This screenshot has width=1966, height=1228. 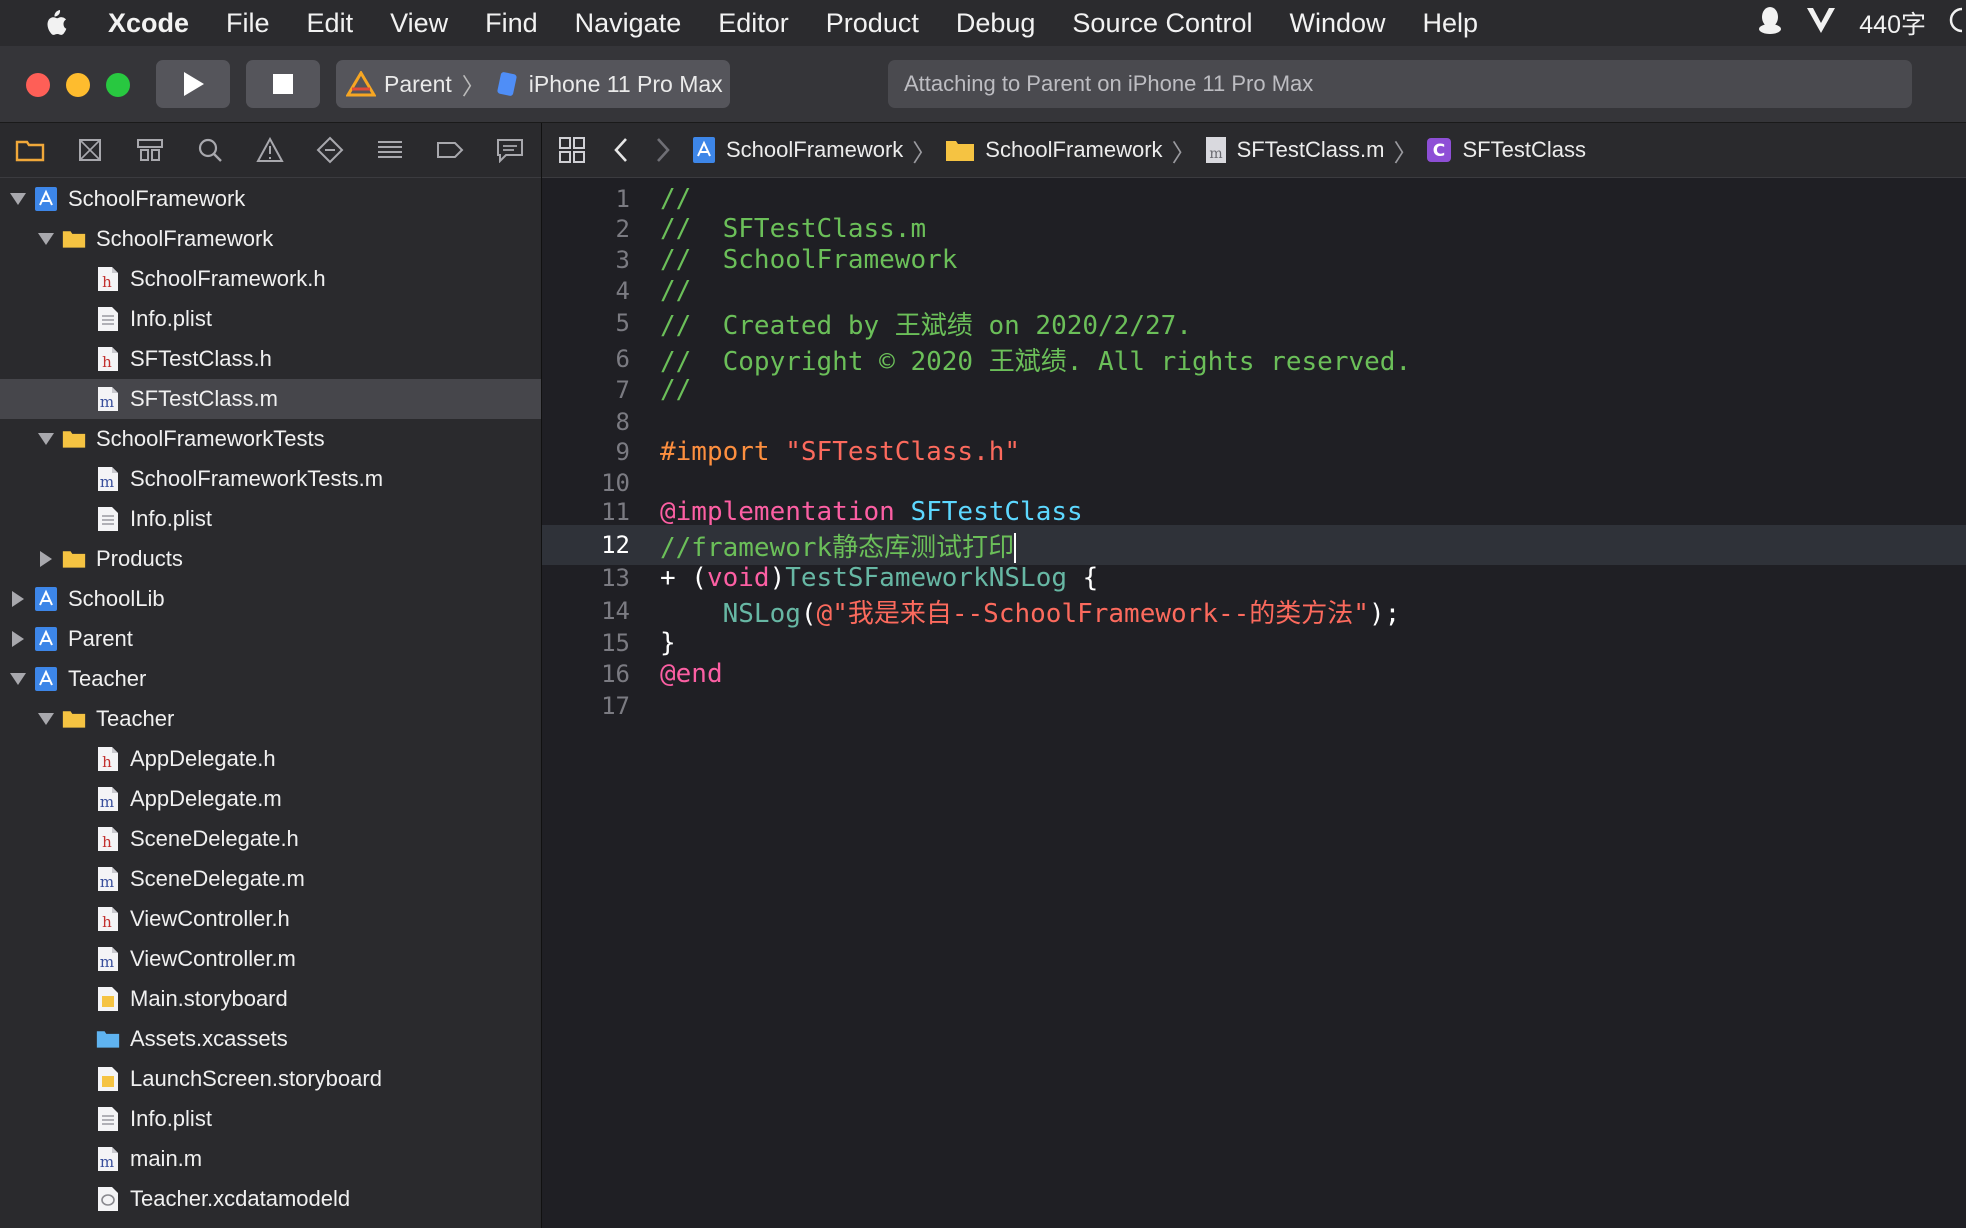 What do you see at coordinates (203, 758) in the screenshot?
I see `tree-row-label: AppDelegate.h` at bounding box center [203, 758].